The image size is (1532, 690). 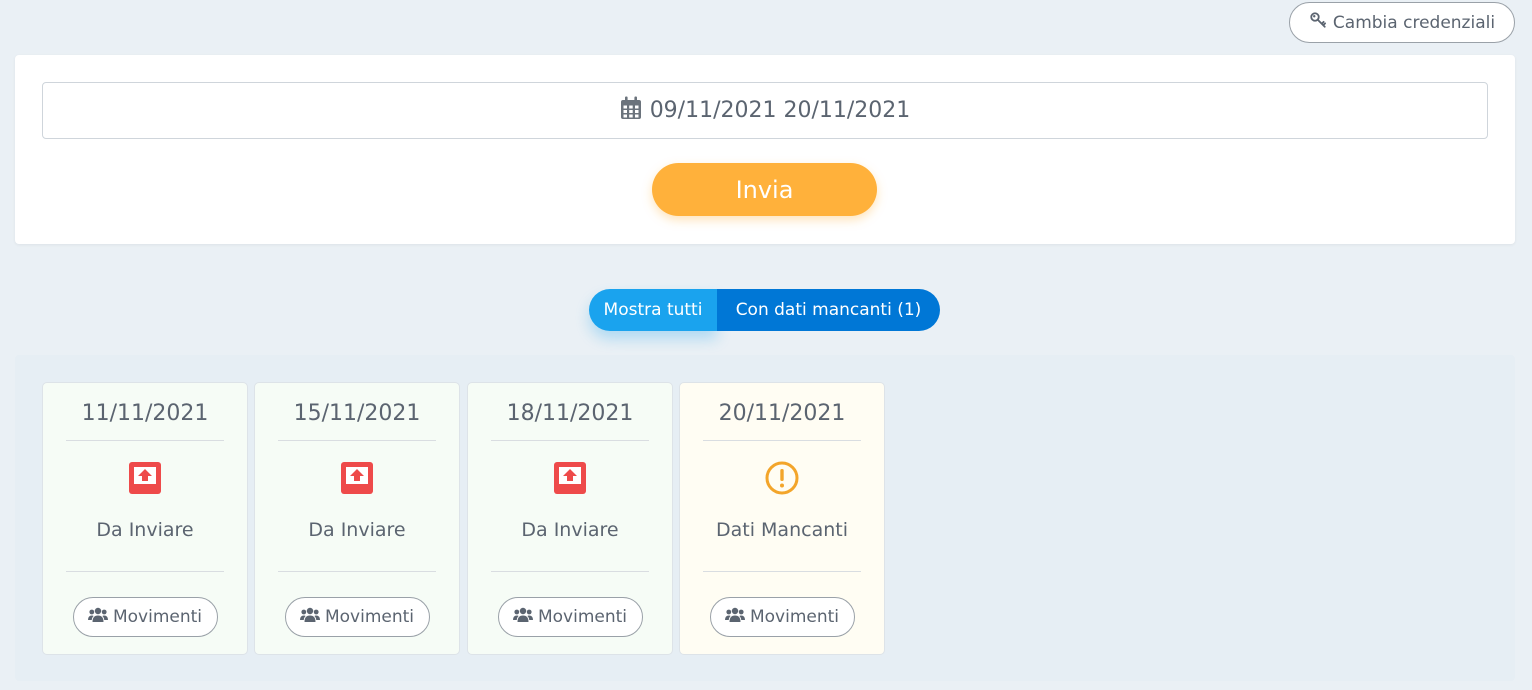 I want to click on submit-button: Invia, so click(x=764, y=189).